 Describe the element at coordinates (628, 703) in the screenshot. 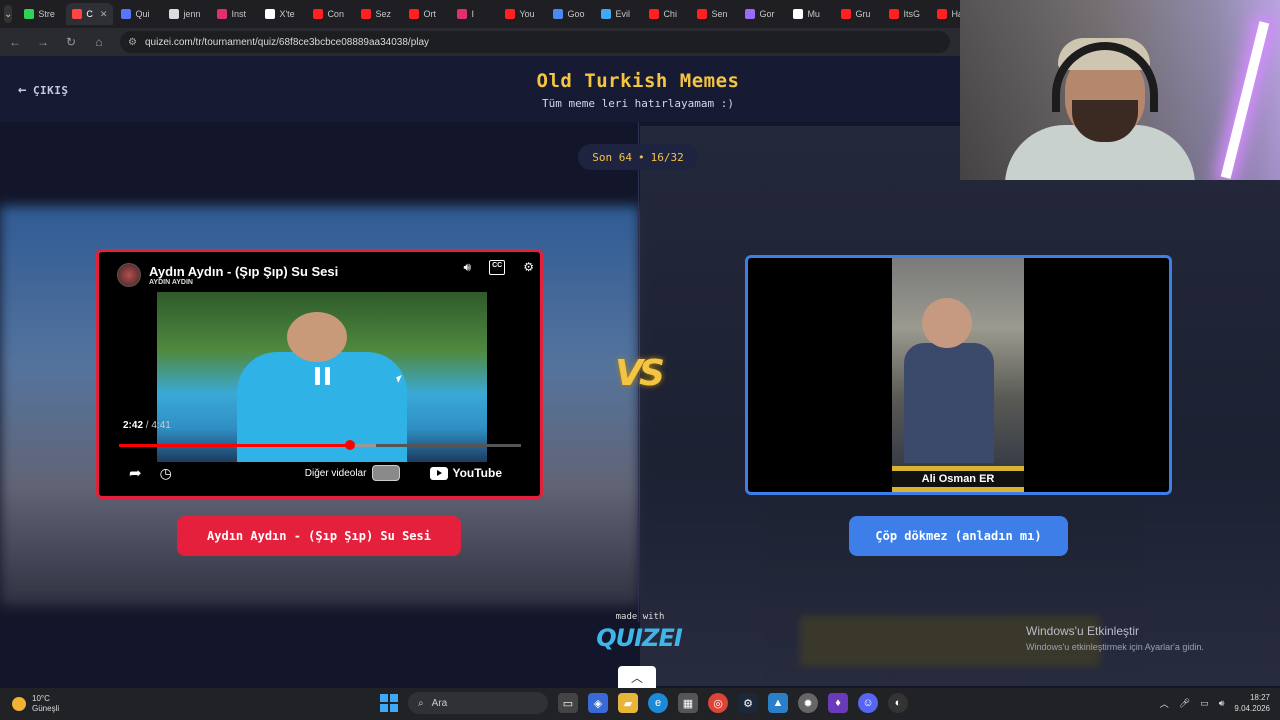

I see `file-explorer-icon: ▰` at that location.